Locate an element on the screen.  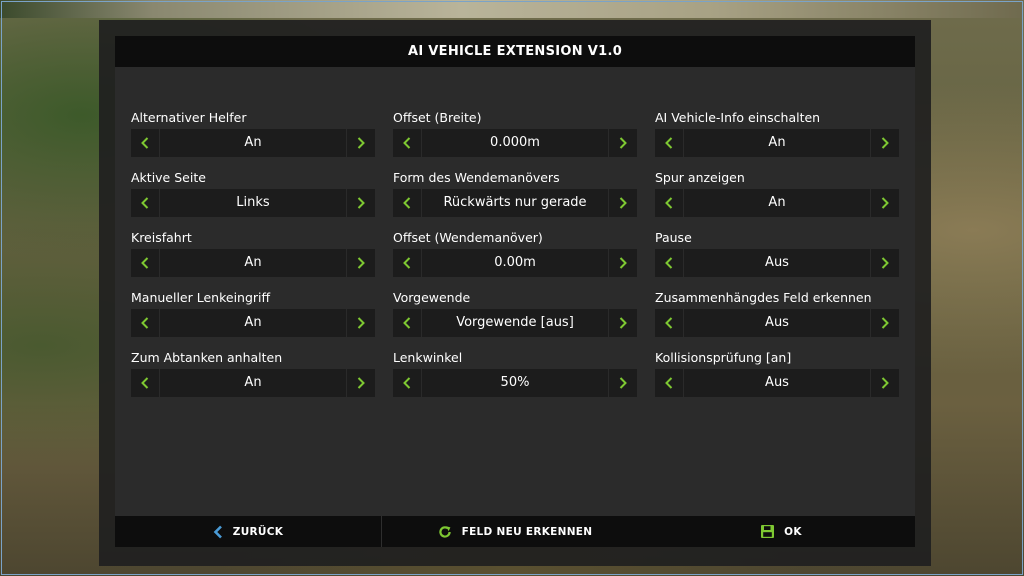
setting-manueller-lenkeingriff: Manueller Lenkeingriff An is located at coordinates (253, 313).